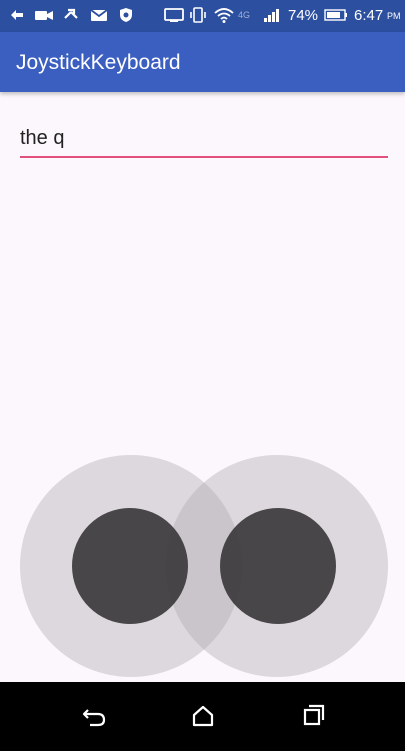  What do you see at coordinates (271, 15) in the screenshot?
I see `signal-icon` at bounding box center [271, 15].